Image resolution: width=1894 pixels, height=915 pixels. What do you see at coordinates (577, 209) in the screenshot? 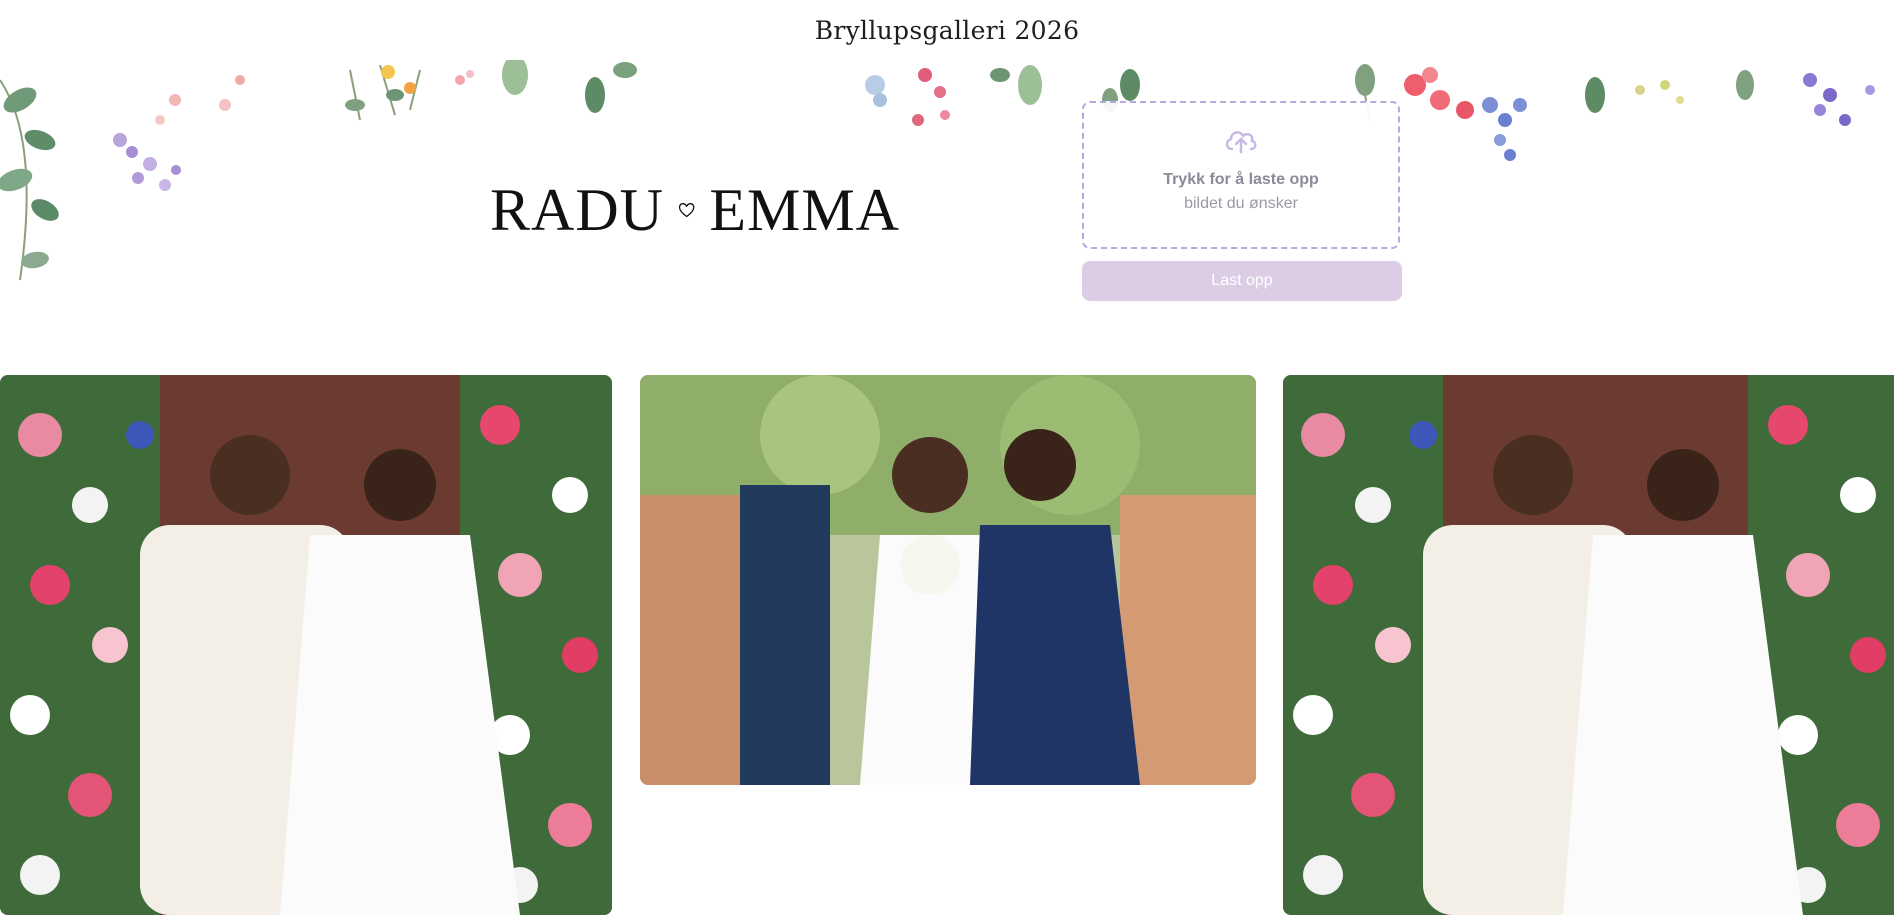
I see `name-left: RADU` at bounding box center [577, 209].